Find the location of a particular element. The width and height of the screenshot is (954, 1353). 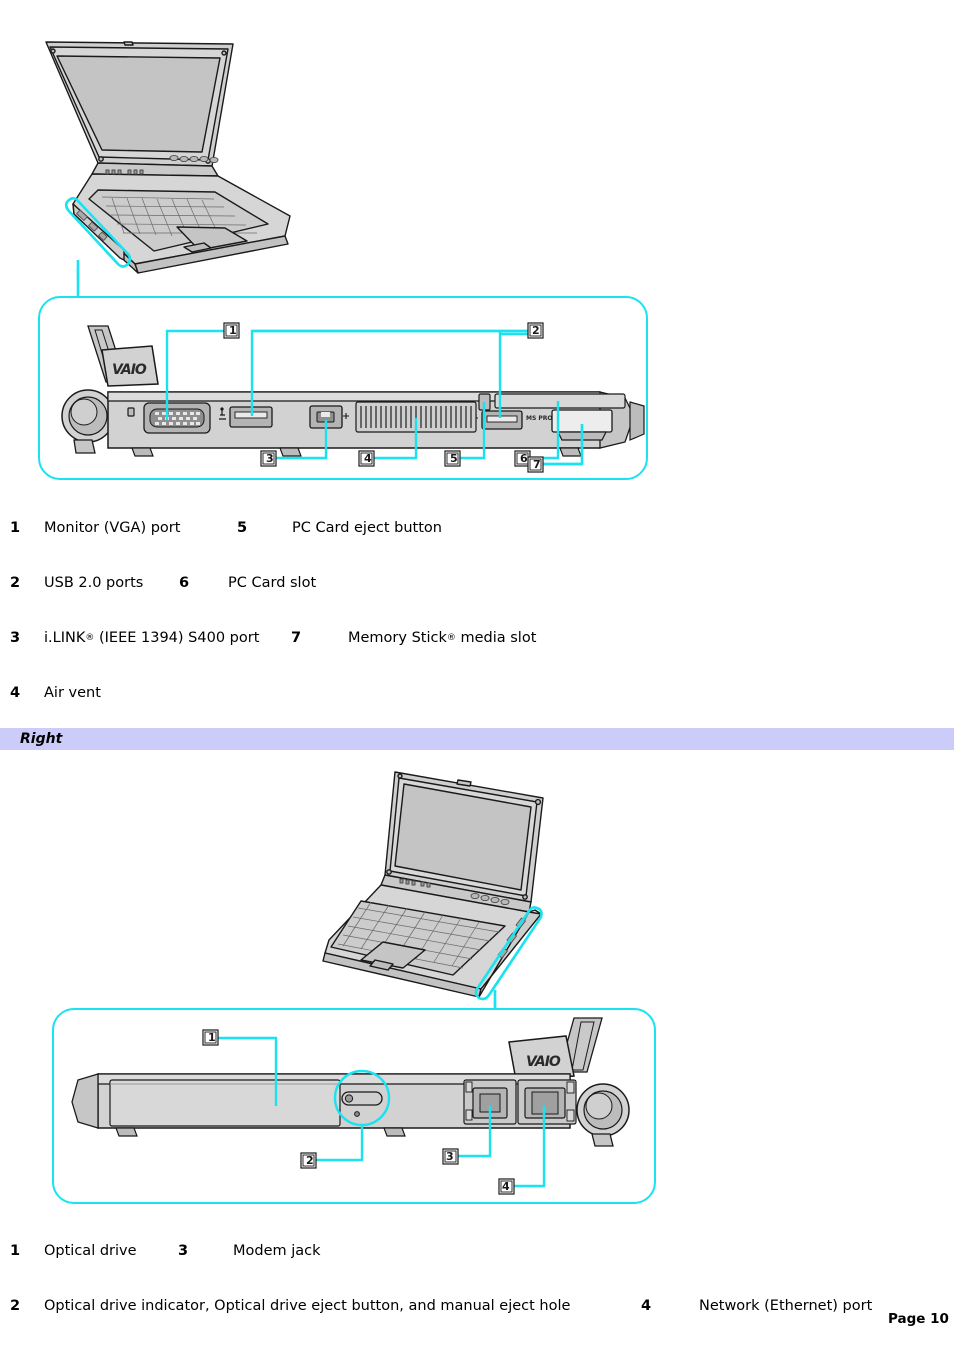

svg-text: 7 is located at coordinates (537, 464).